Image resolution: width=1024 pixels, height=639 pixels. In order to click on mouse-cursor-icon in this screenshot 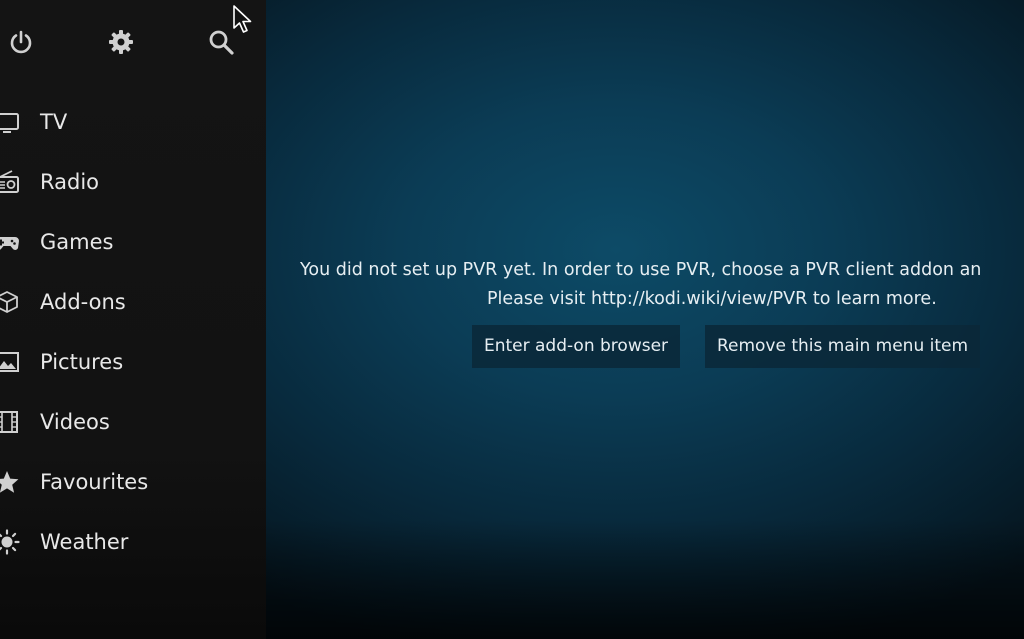, I will do `click(243, 19)`.